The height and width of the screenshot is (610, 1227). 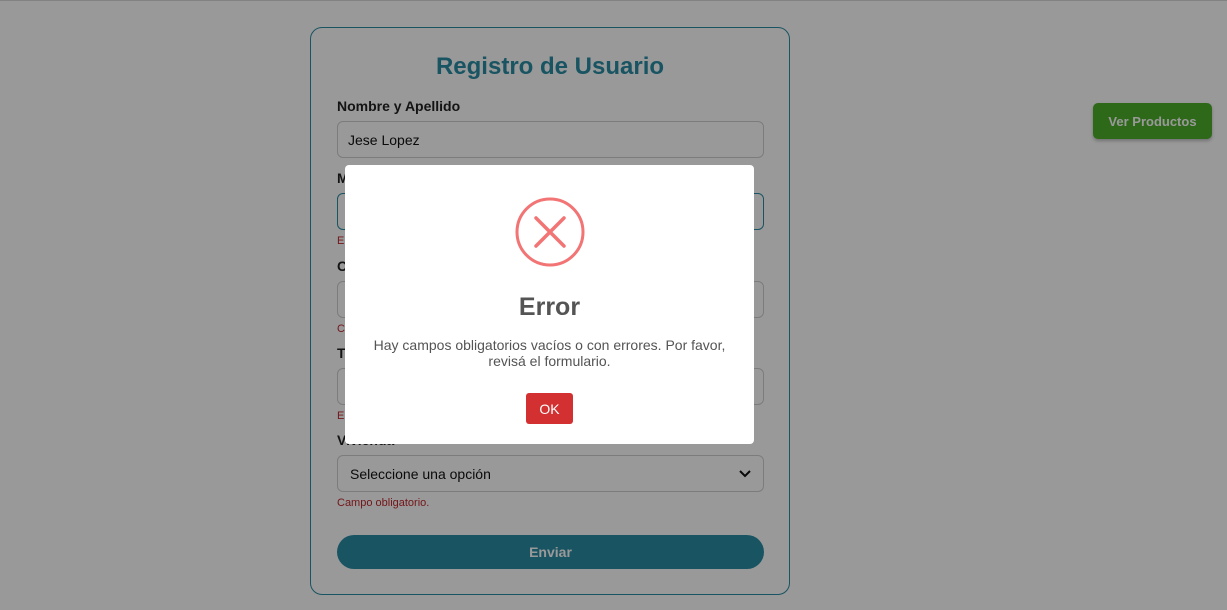 What do you see at coordinates (549, 307) in the screenshot?
I see `dialog-title: Error` at bounding box center [549, 307].